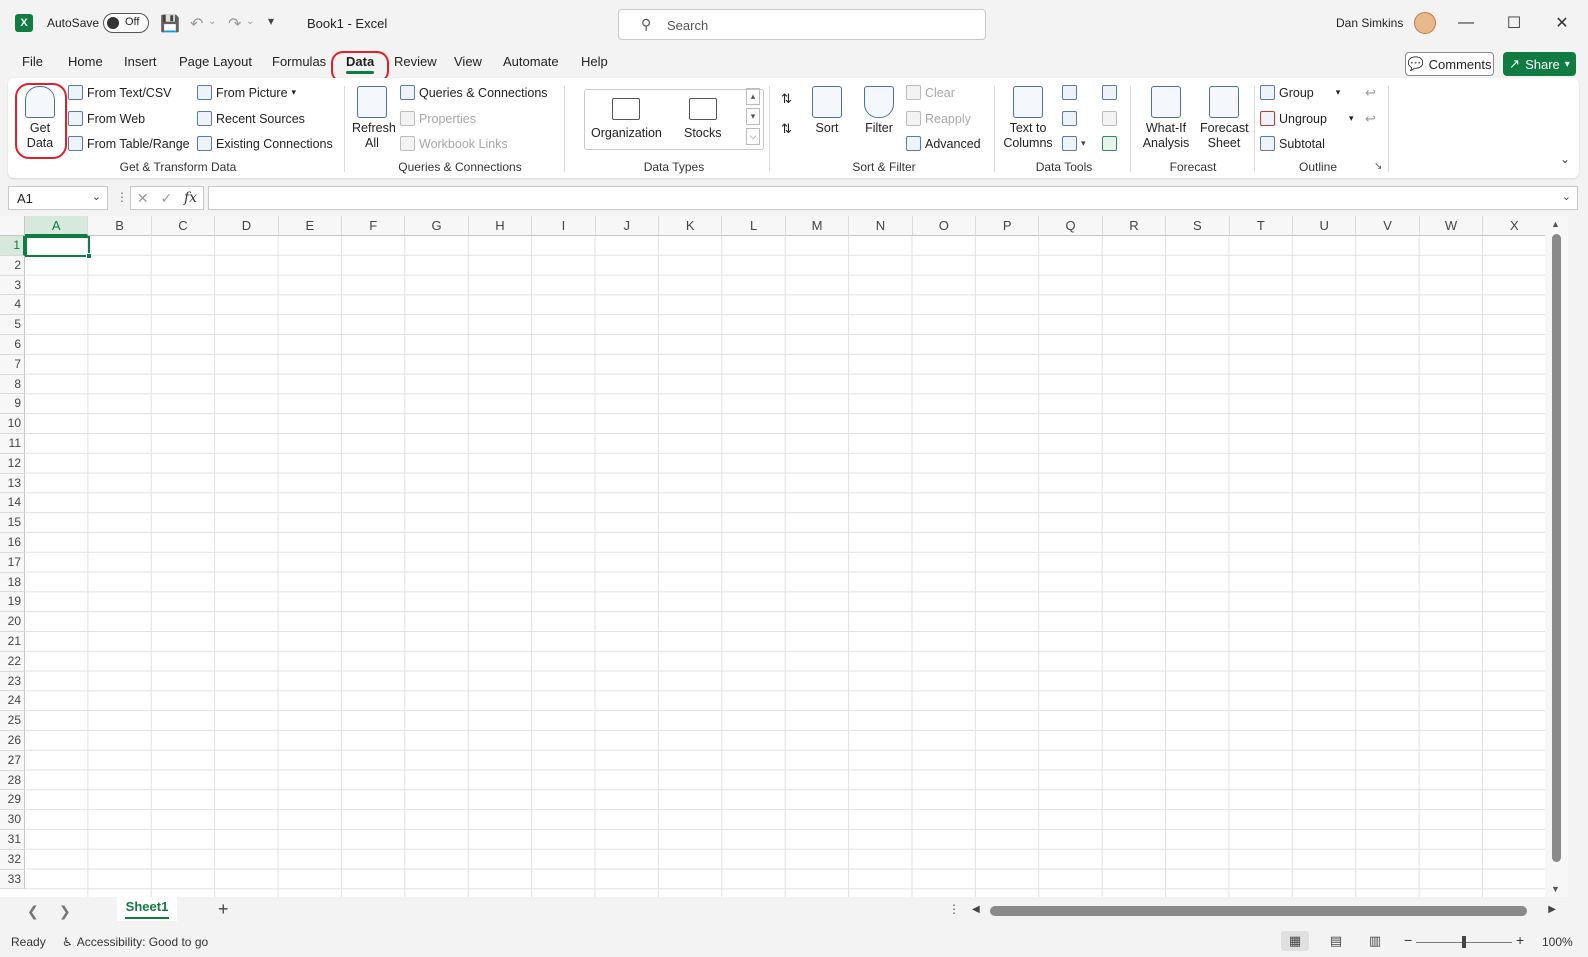  I want to click on enter-icon: ✓, so click(166, 198).